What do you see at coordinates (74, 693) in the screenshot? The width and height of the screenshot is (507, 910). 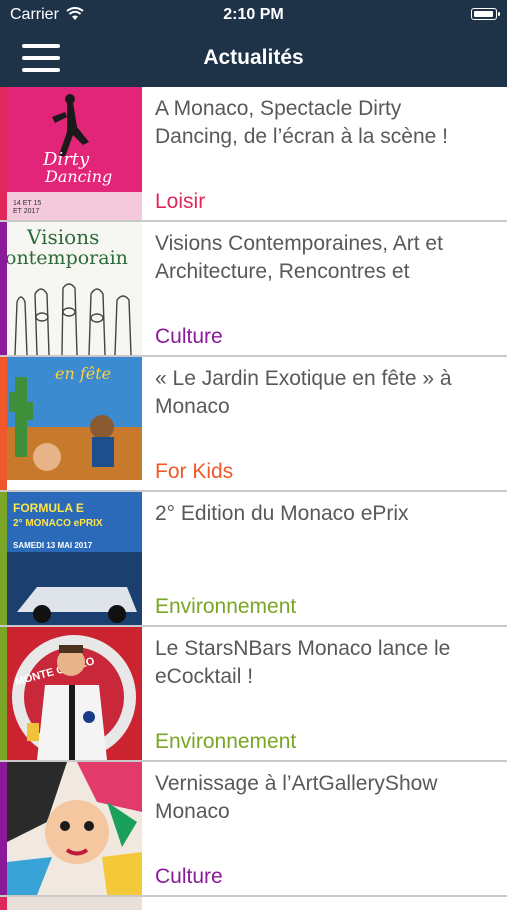 I see `news-thumbnail: MONTE CARLO` at bounding box center [74, 693].